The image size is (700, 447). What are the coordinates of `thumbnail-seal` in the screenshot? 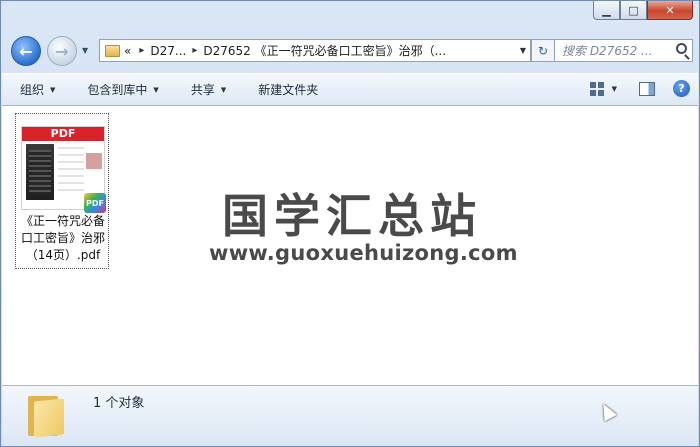 It's located at (94, 161).